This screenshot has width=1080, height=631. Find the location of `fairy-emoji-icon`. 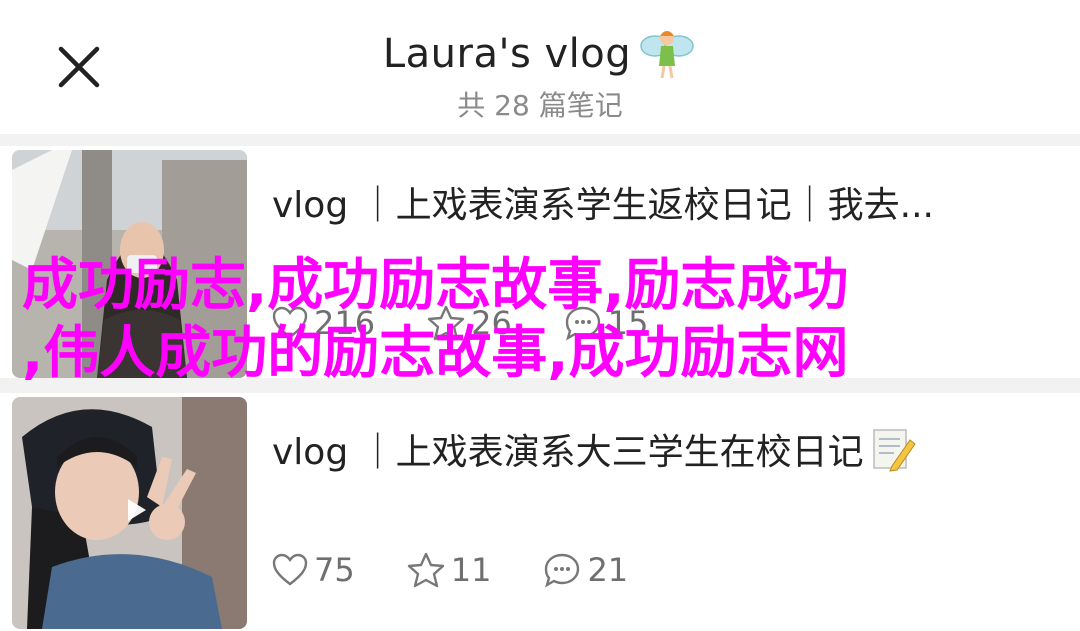

fairy-emoji-icon is located at coordinates (667, 55).